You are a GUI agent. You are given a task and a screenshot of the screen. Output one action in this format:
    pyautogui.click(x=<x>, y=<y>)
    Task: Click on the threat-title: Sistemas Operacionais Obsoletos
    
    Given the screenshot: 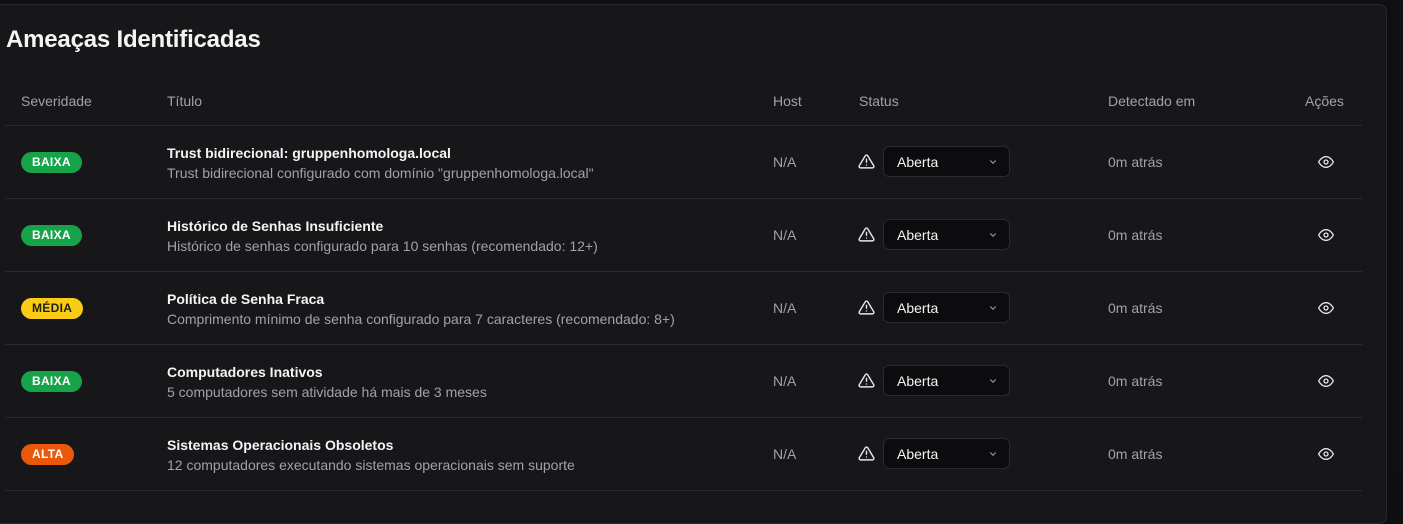 What is the action you would take?
    pyautogui.click(x=280, y=445)
    